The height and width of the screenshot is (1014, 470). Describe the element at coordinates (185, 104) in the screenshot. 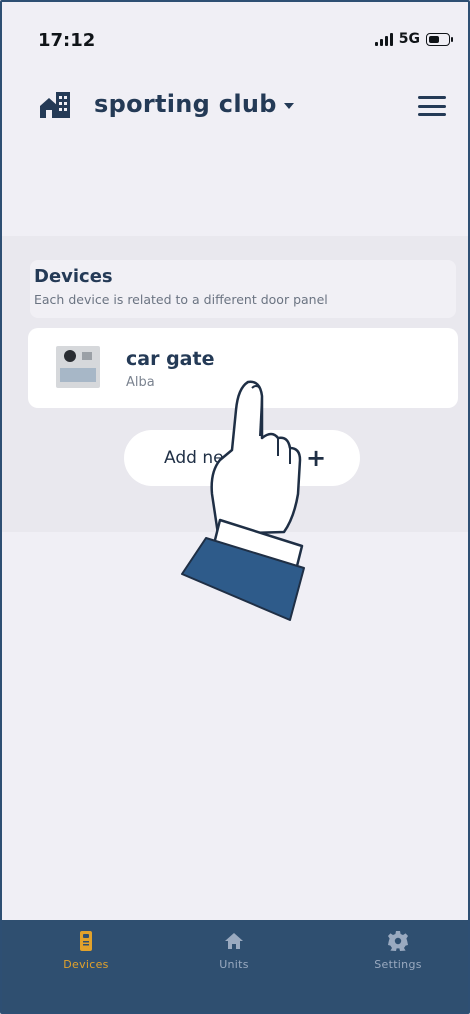

I see `club-selector: sporting club` at that location.